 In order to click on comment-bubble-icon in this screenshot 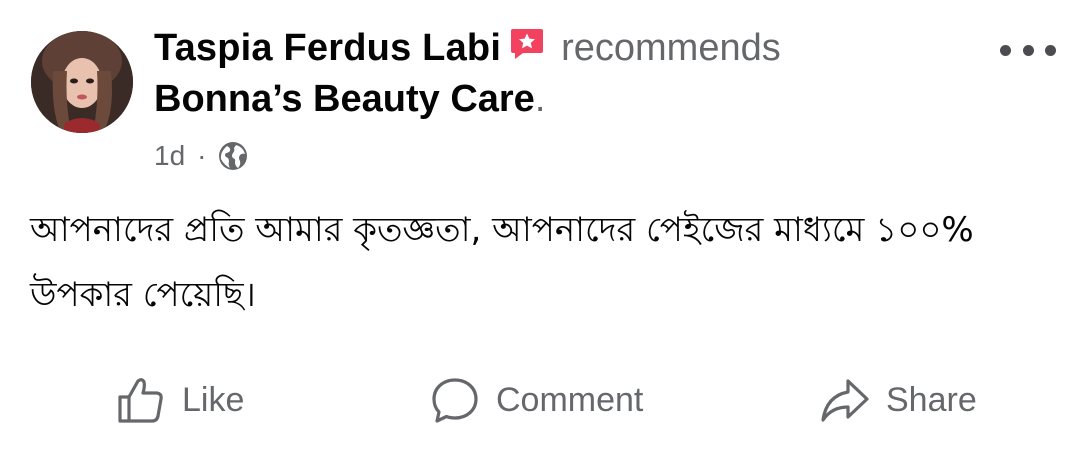, I will do `click(455, 400)`.